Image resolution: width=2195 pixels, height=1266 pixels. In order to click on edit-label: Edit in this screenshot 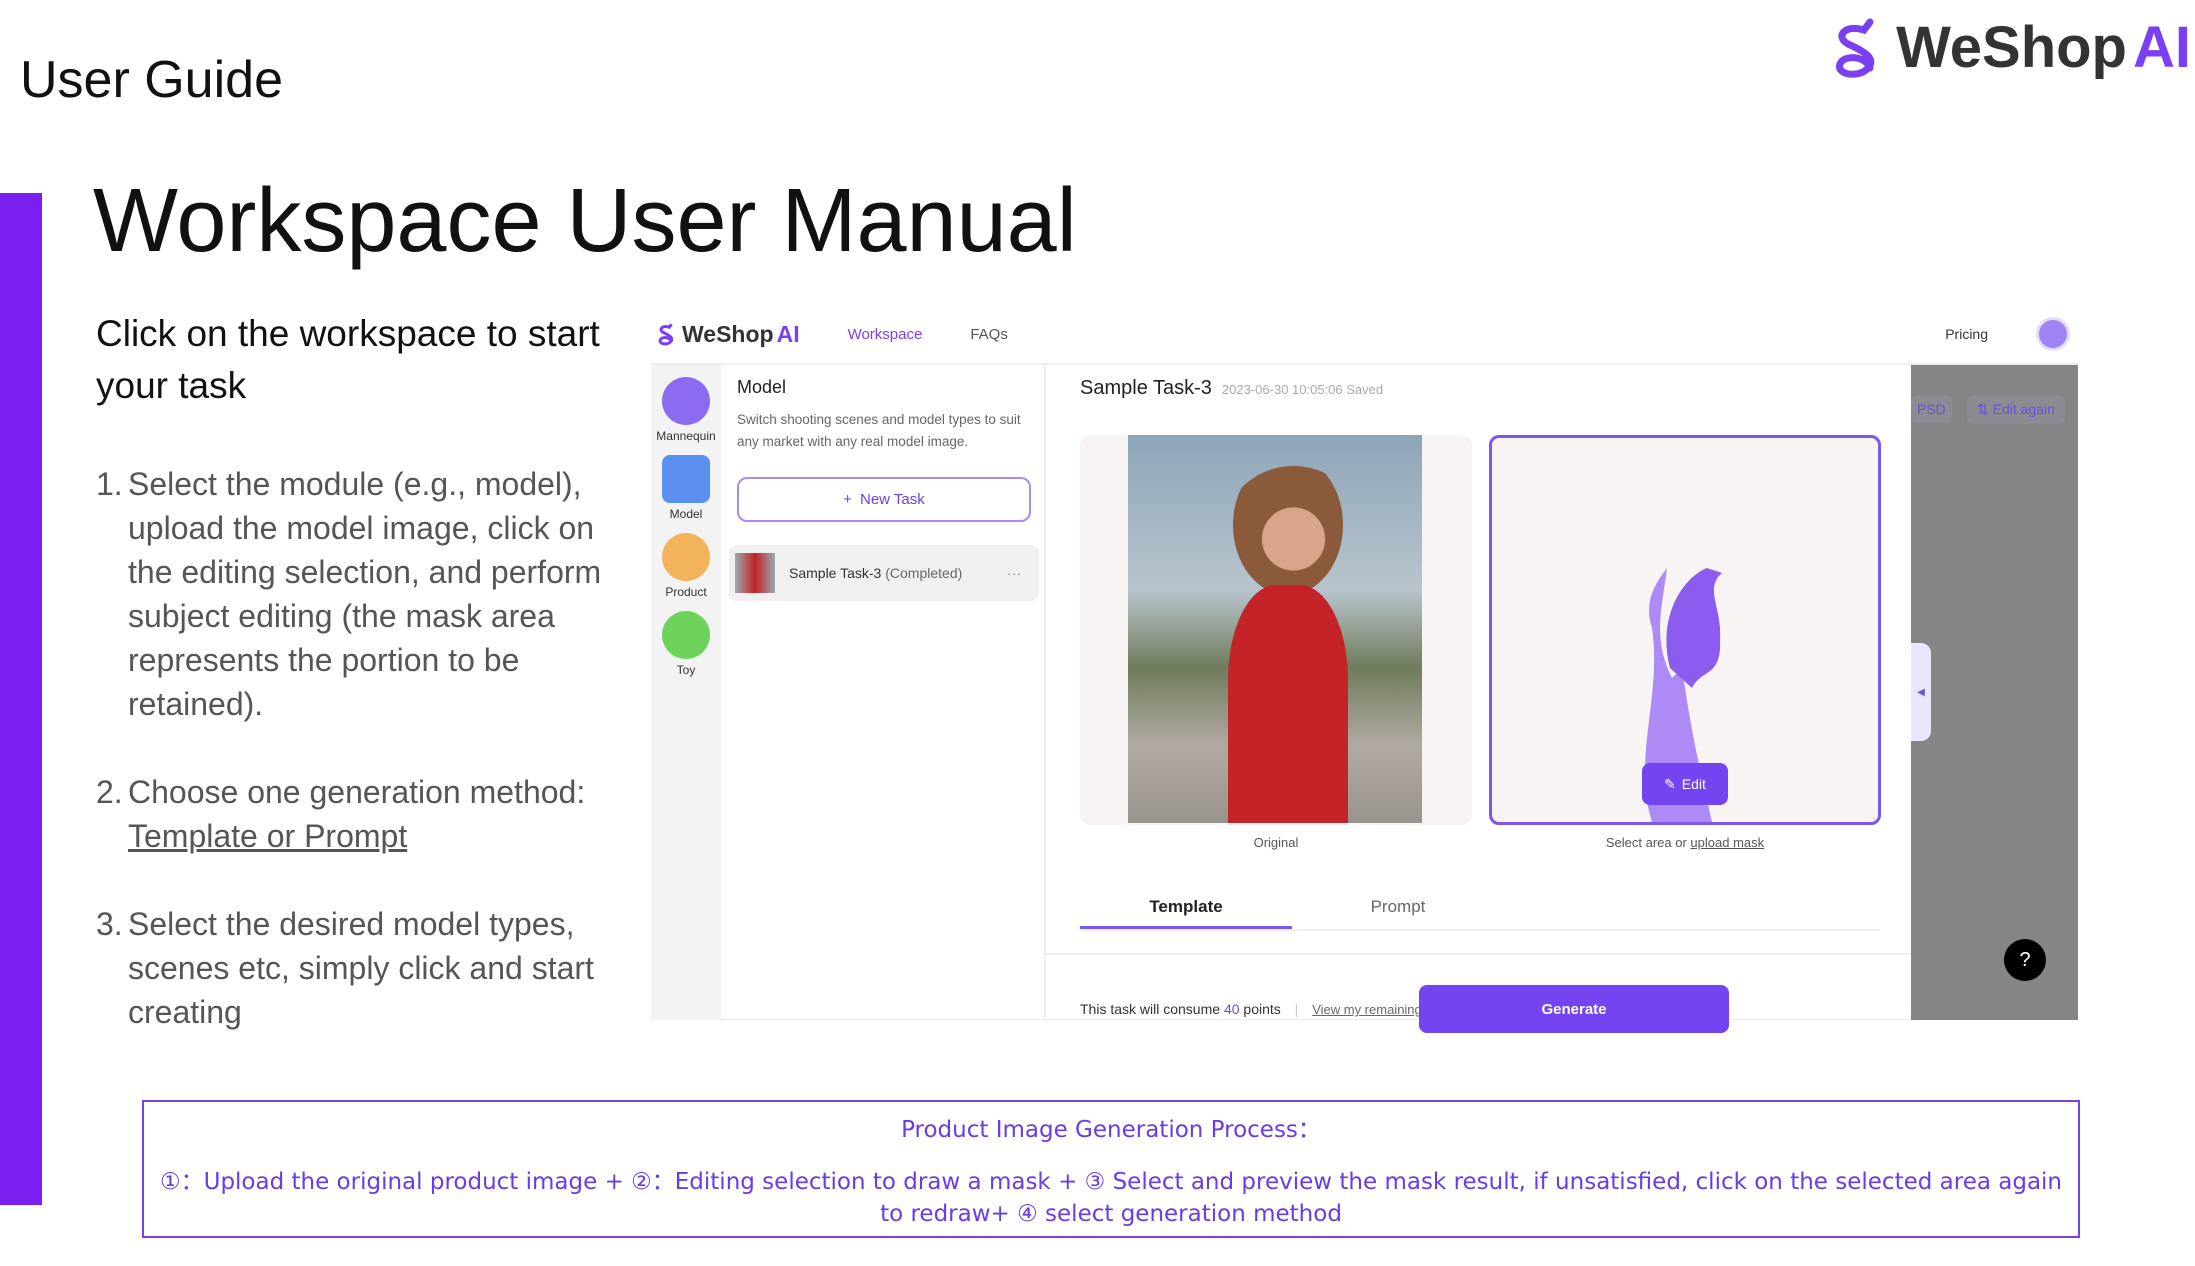, I will do `click(1693, 784)`.